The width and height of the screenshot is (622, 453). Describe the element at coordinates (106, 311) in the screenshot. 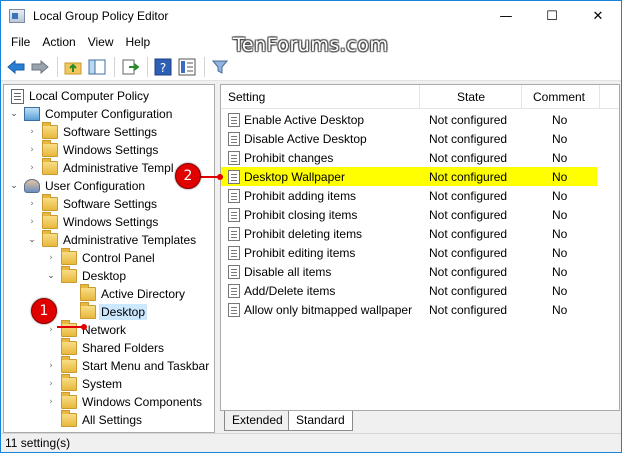

I see `tree-item-desktop-selected: Desktop` at that location.